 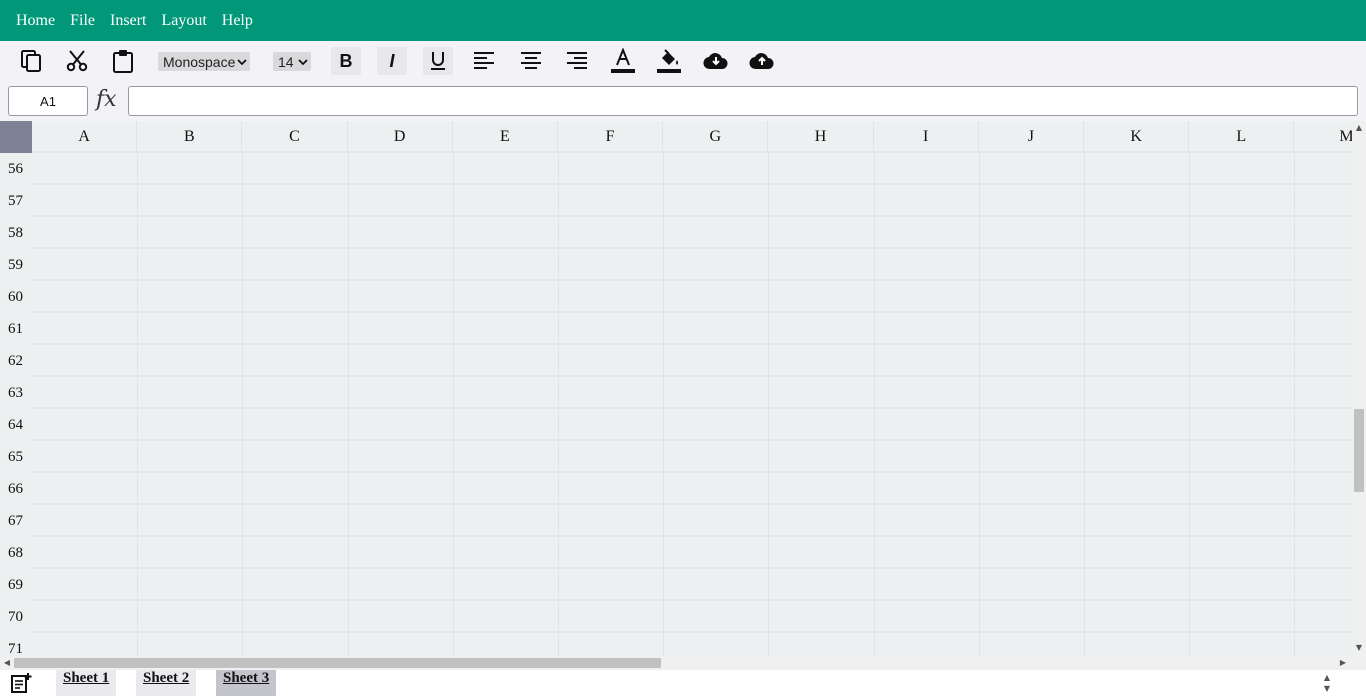 What do you see at coordinates (16, 393) in the screenshot?
I see `row-header: 63` at bounding box center [16, 393].